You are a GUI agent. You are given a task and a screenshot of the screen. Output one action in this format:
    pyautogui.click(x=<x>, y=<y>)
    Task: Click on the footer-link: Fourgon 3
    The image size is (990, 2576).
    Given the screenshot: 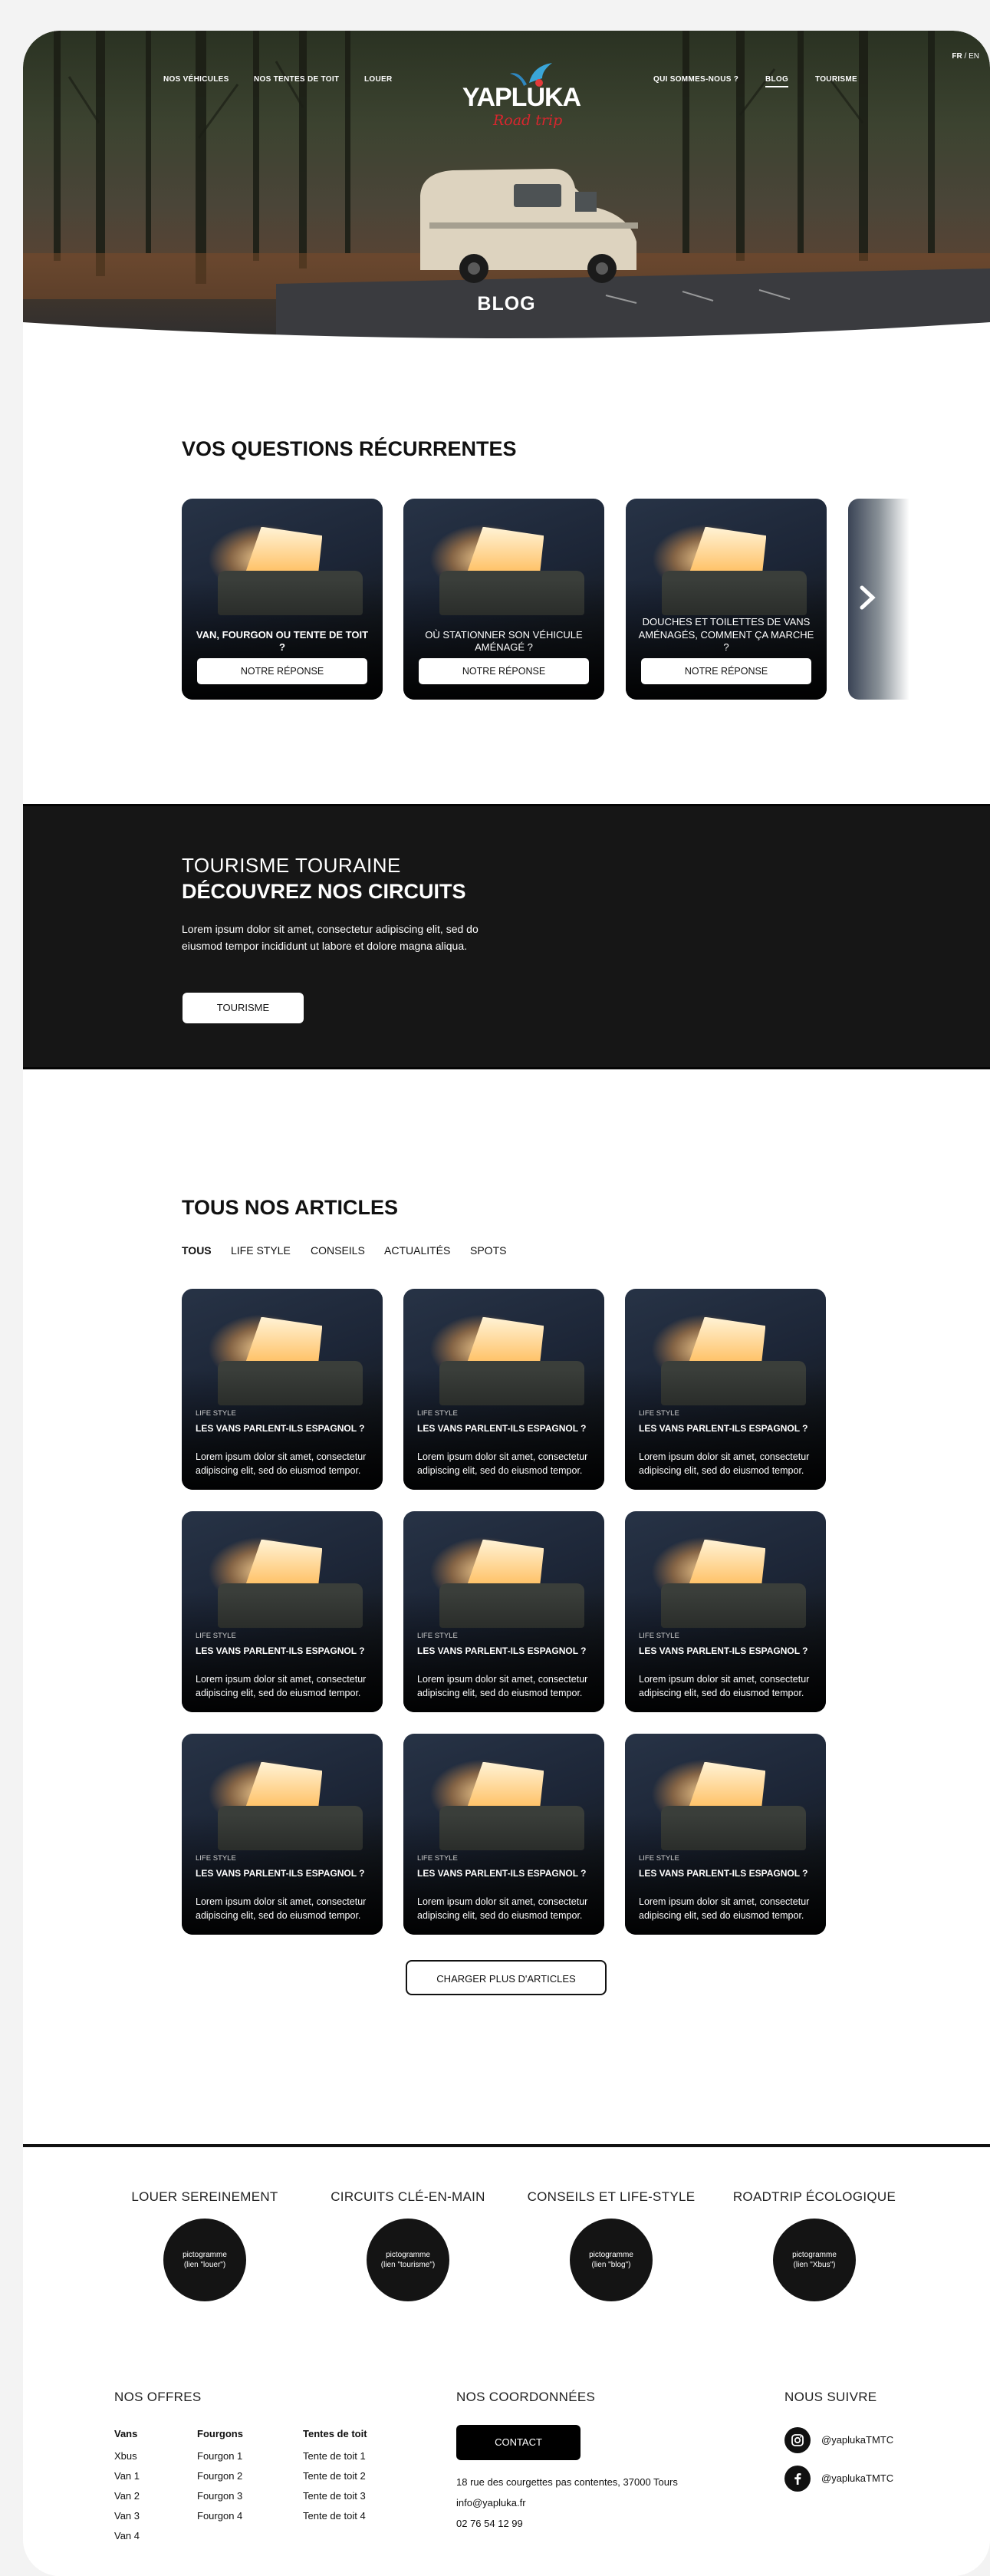 What is the action you would take?
    pyautogui.click(x=220, y=2496)
    